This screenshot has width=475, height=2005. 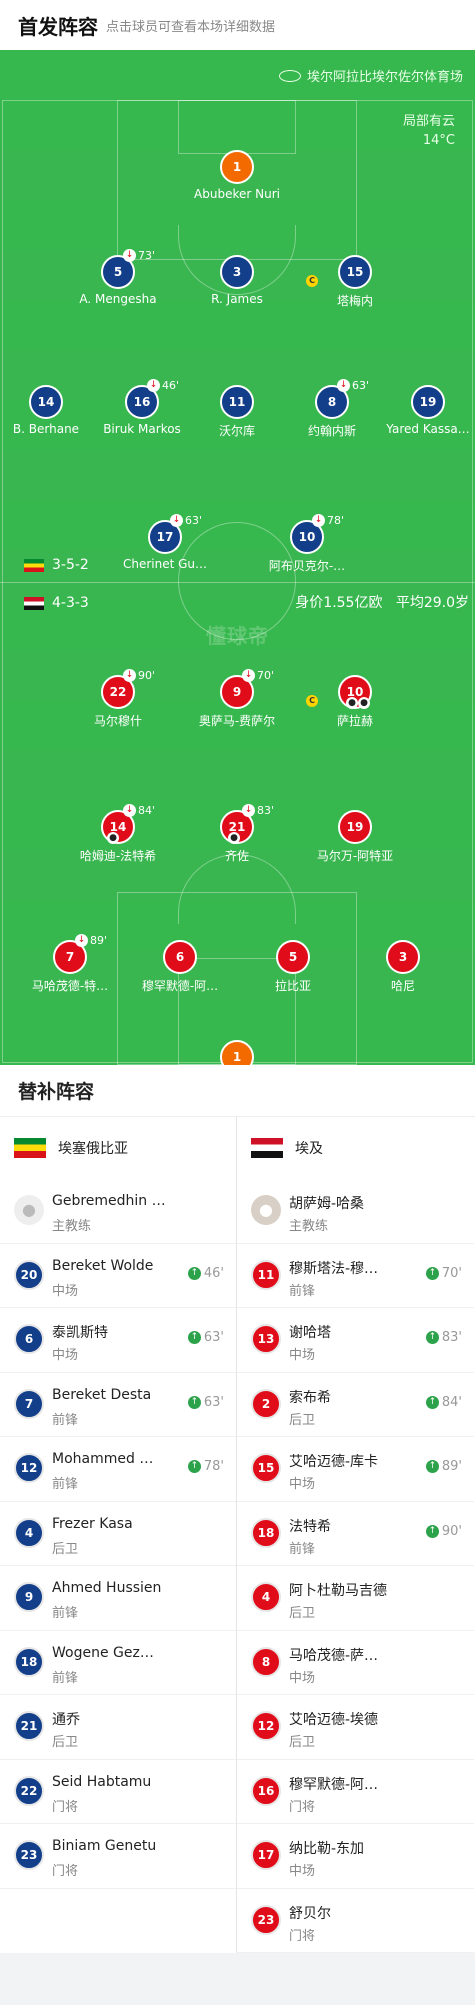 What do you see at coordinates (194, 520) in the screenshot?
I see `sub-minute: 63'` at bounding box center [194, 520].